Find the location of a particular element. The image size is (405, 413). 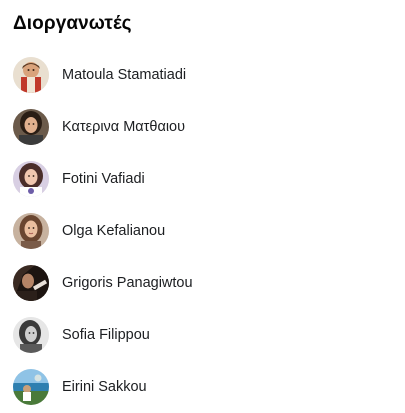

organizer-row: Matoula Stamatiadi is located at coordinates (202, 75).